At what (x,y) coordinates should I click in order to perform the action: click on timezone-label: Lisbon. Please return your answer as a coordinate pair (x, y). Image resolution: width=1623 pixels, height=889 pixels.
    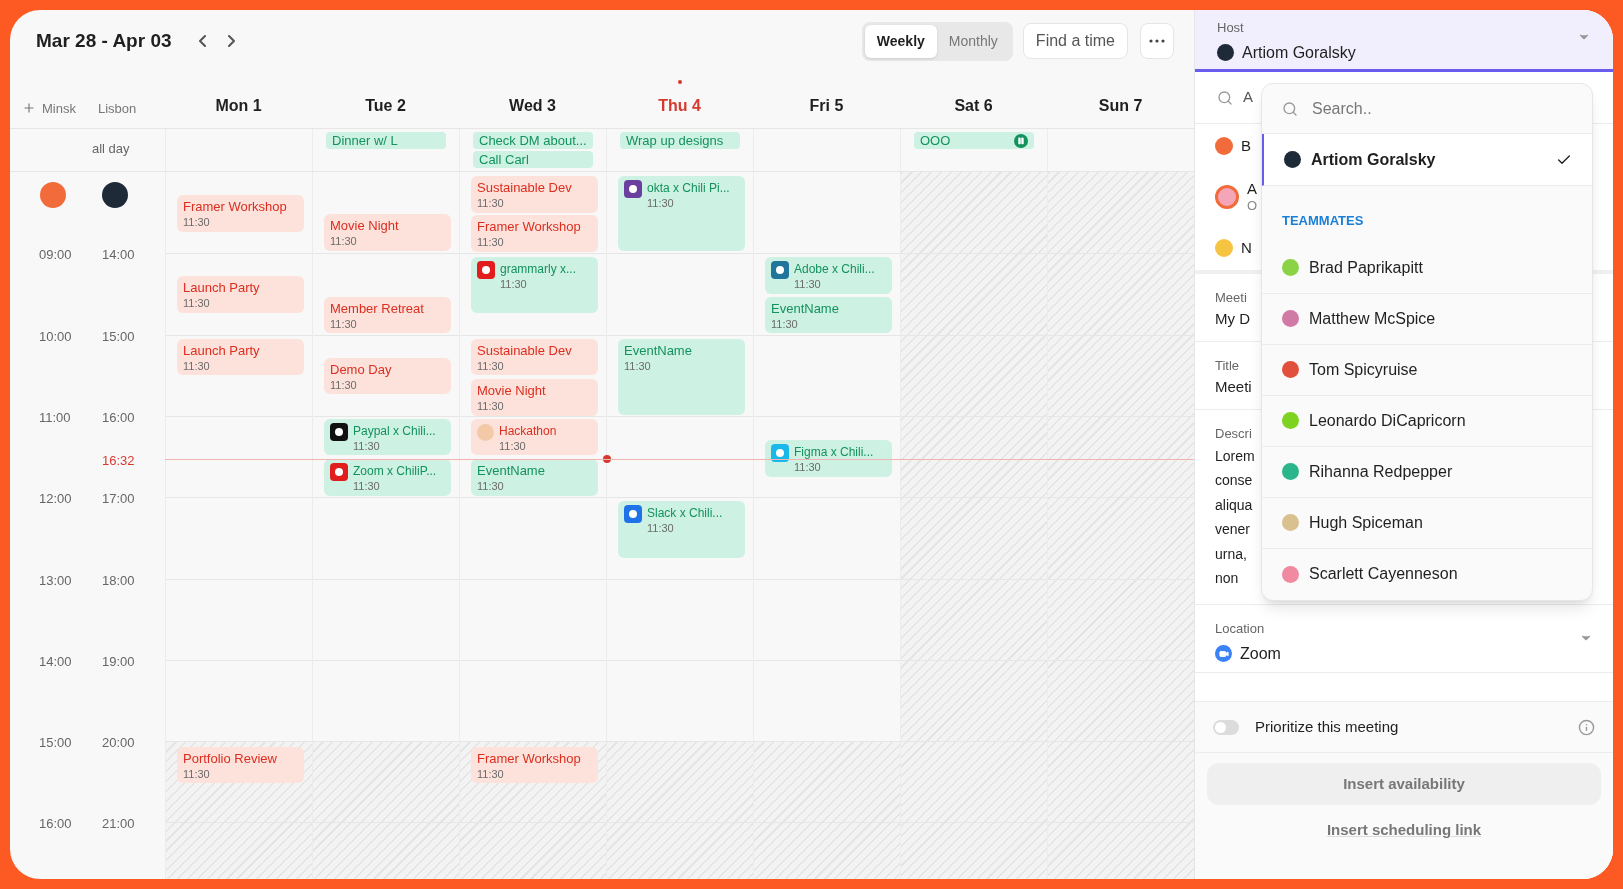
    Looking at the image, I should click on (117, 108).